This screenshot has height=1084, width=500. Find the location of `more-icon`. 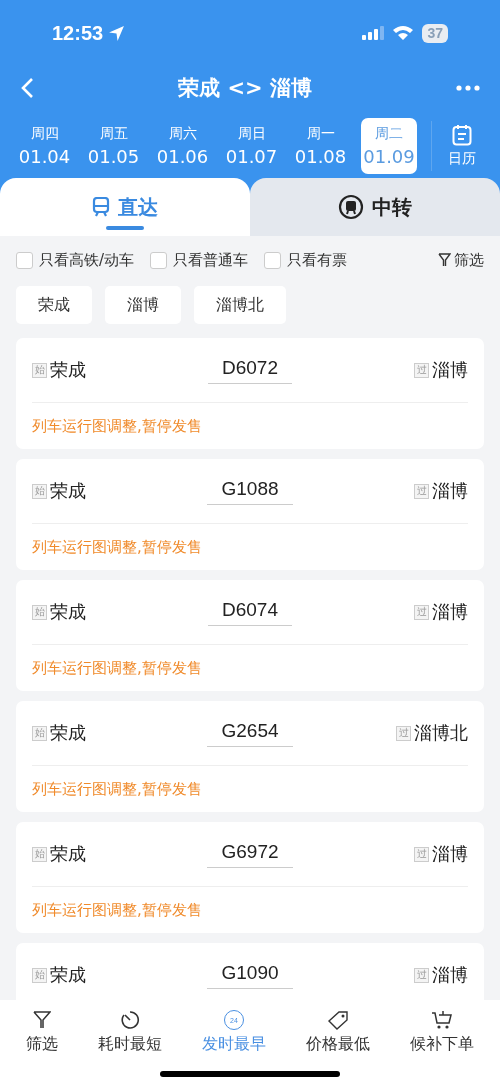

more-icon is located at coordinates (468, 88).